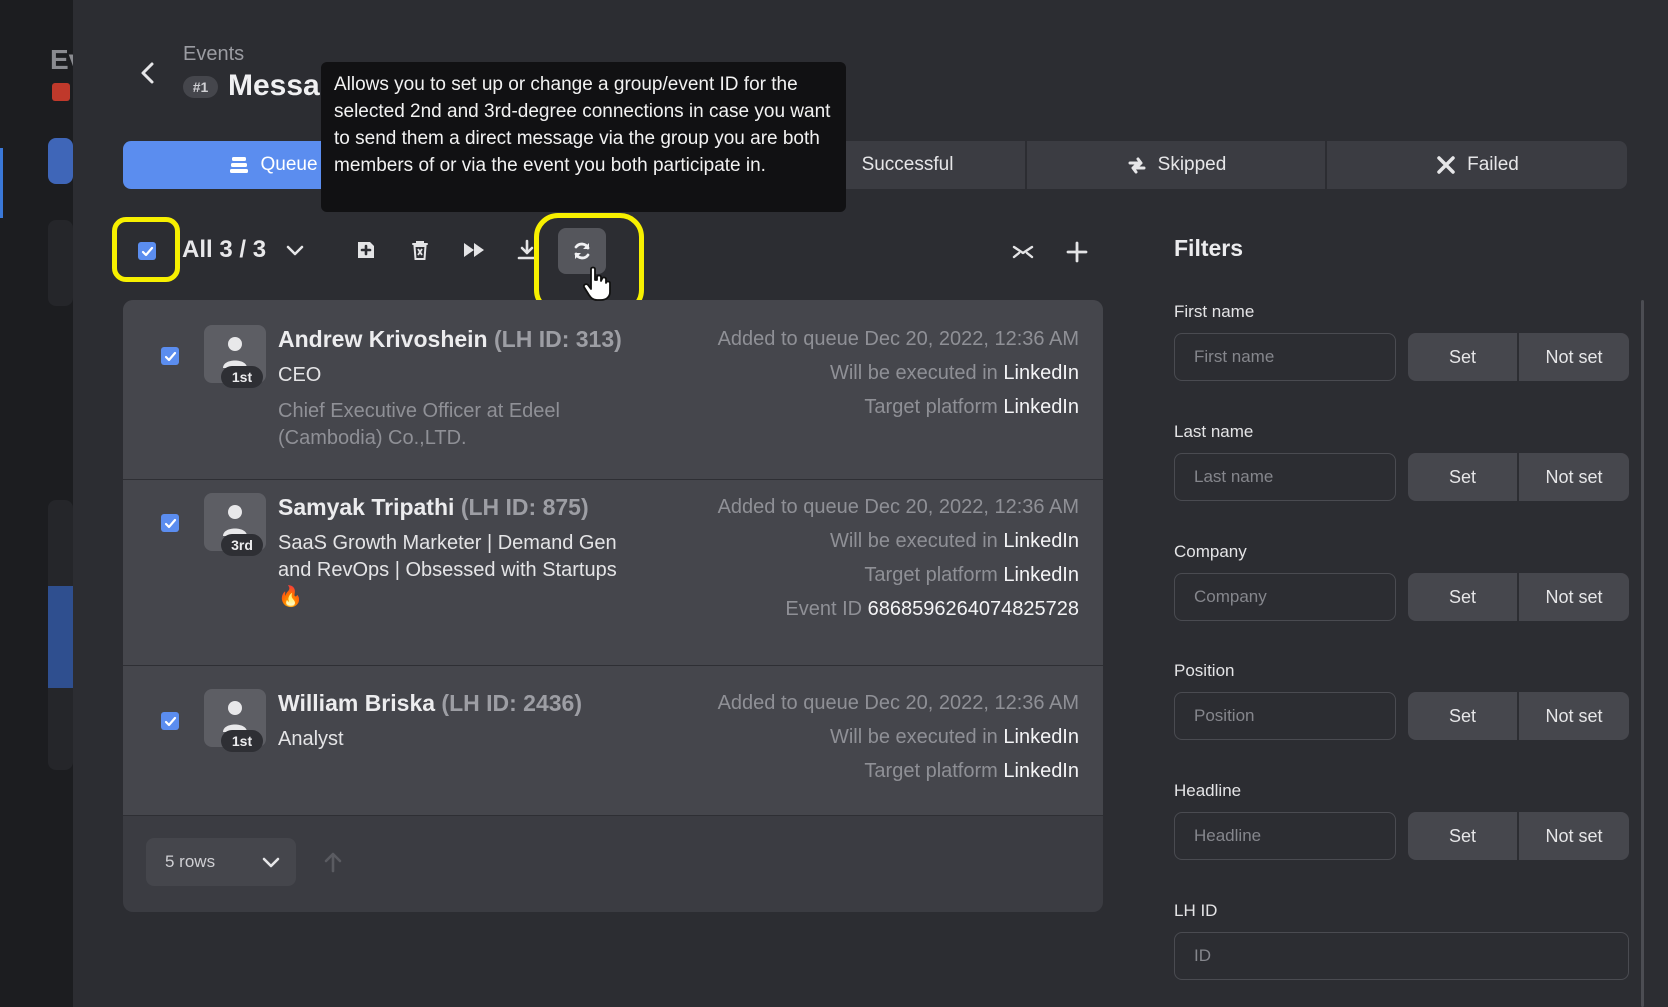 This screenshot has width=1668, height=1007. What do you see at coordinates (1462, 716) in the screenshot?
I see `position-set-button: Set` at bounding box center [1462, 716].